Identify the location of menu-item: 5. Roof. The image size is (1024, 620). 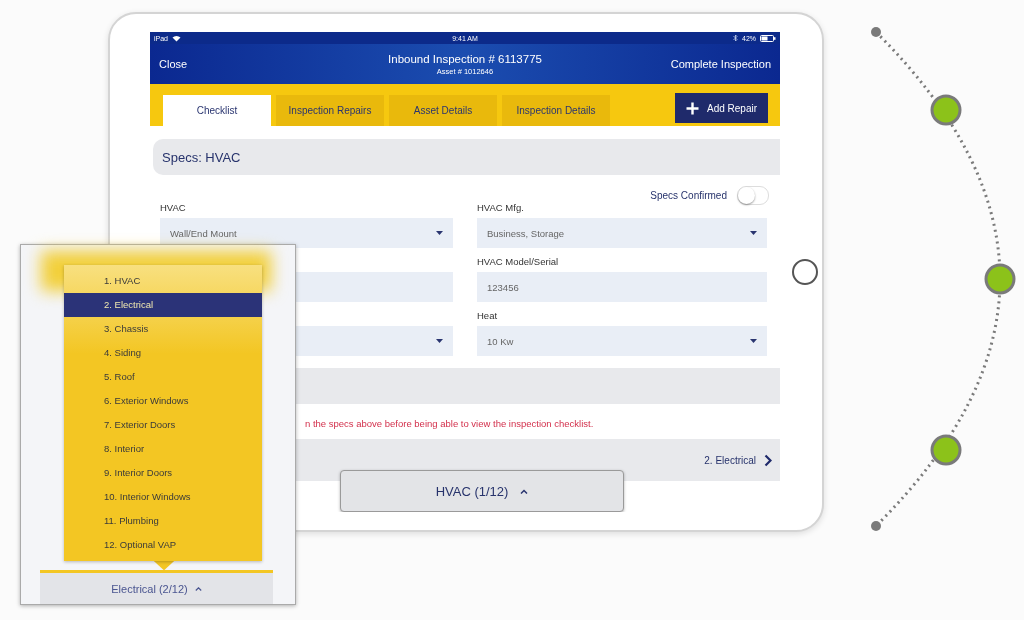
(163, 377).